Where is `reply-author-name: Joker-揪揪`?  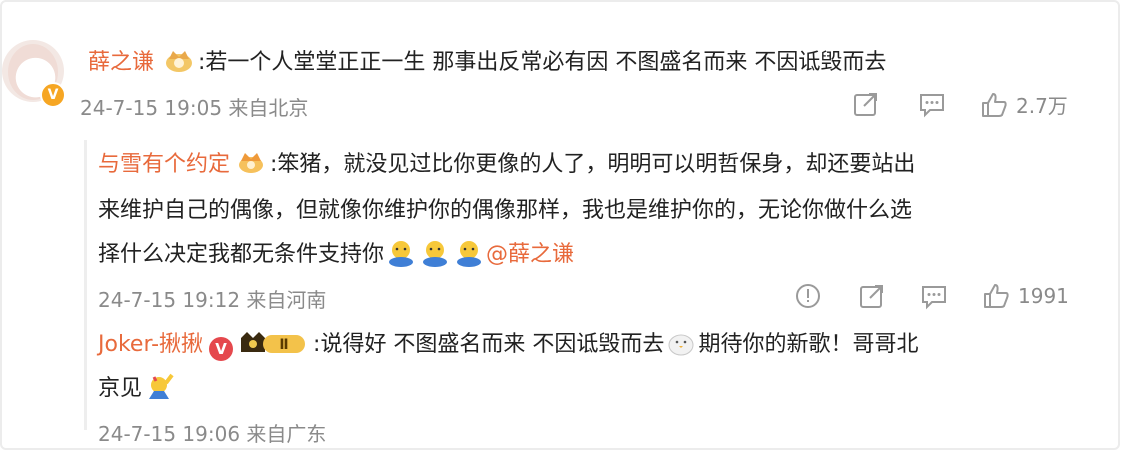
reply-author-name: Joker-揪揪 is located at coordinates (150, 344).